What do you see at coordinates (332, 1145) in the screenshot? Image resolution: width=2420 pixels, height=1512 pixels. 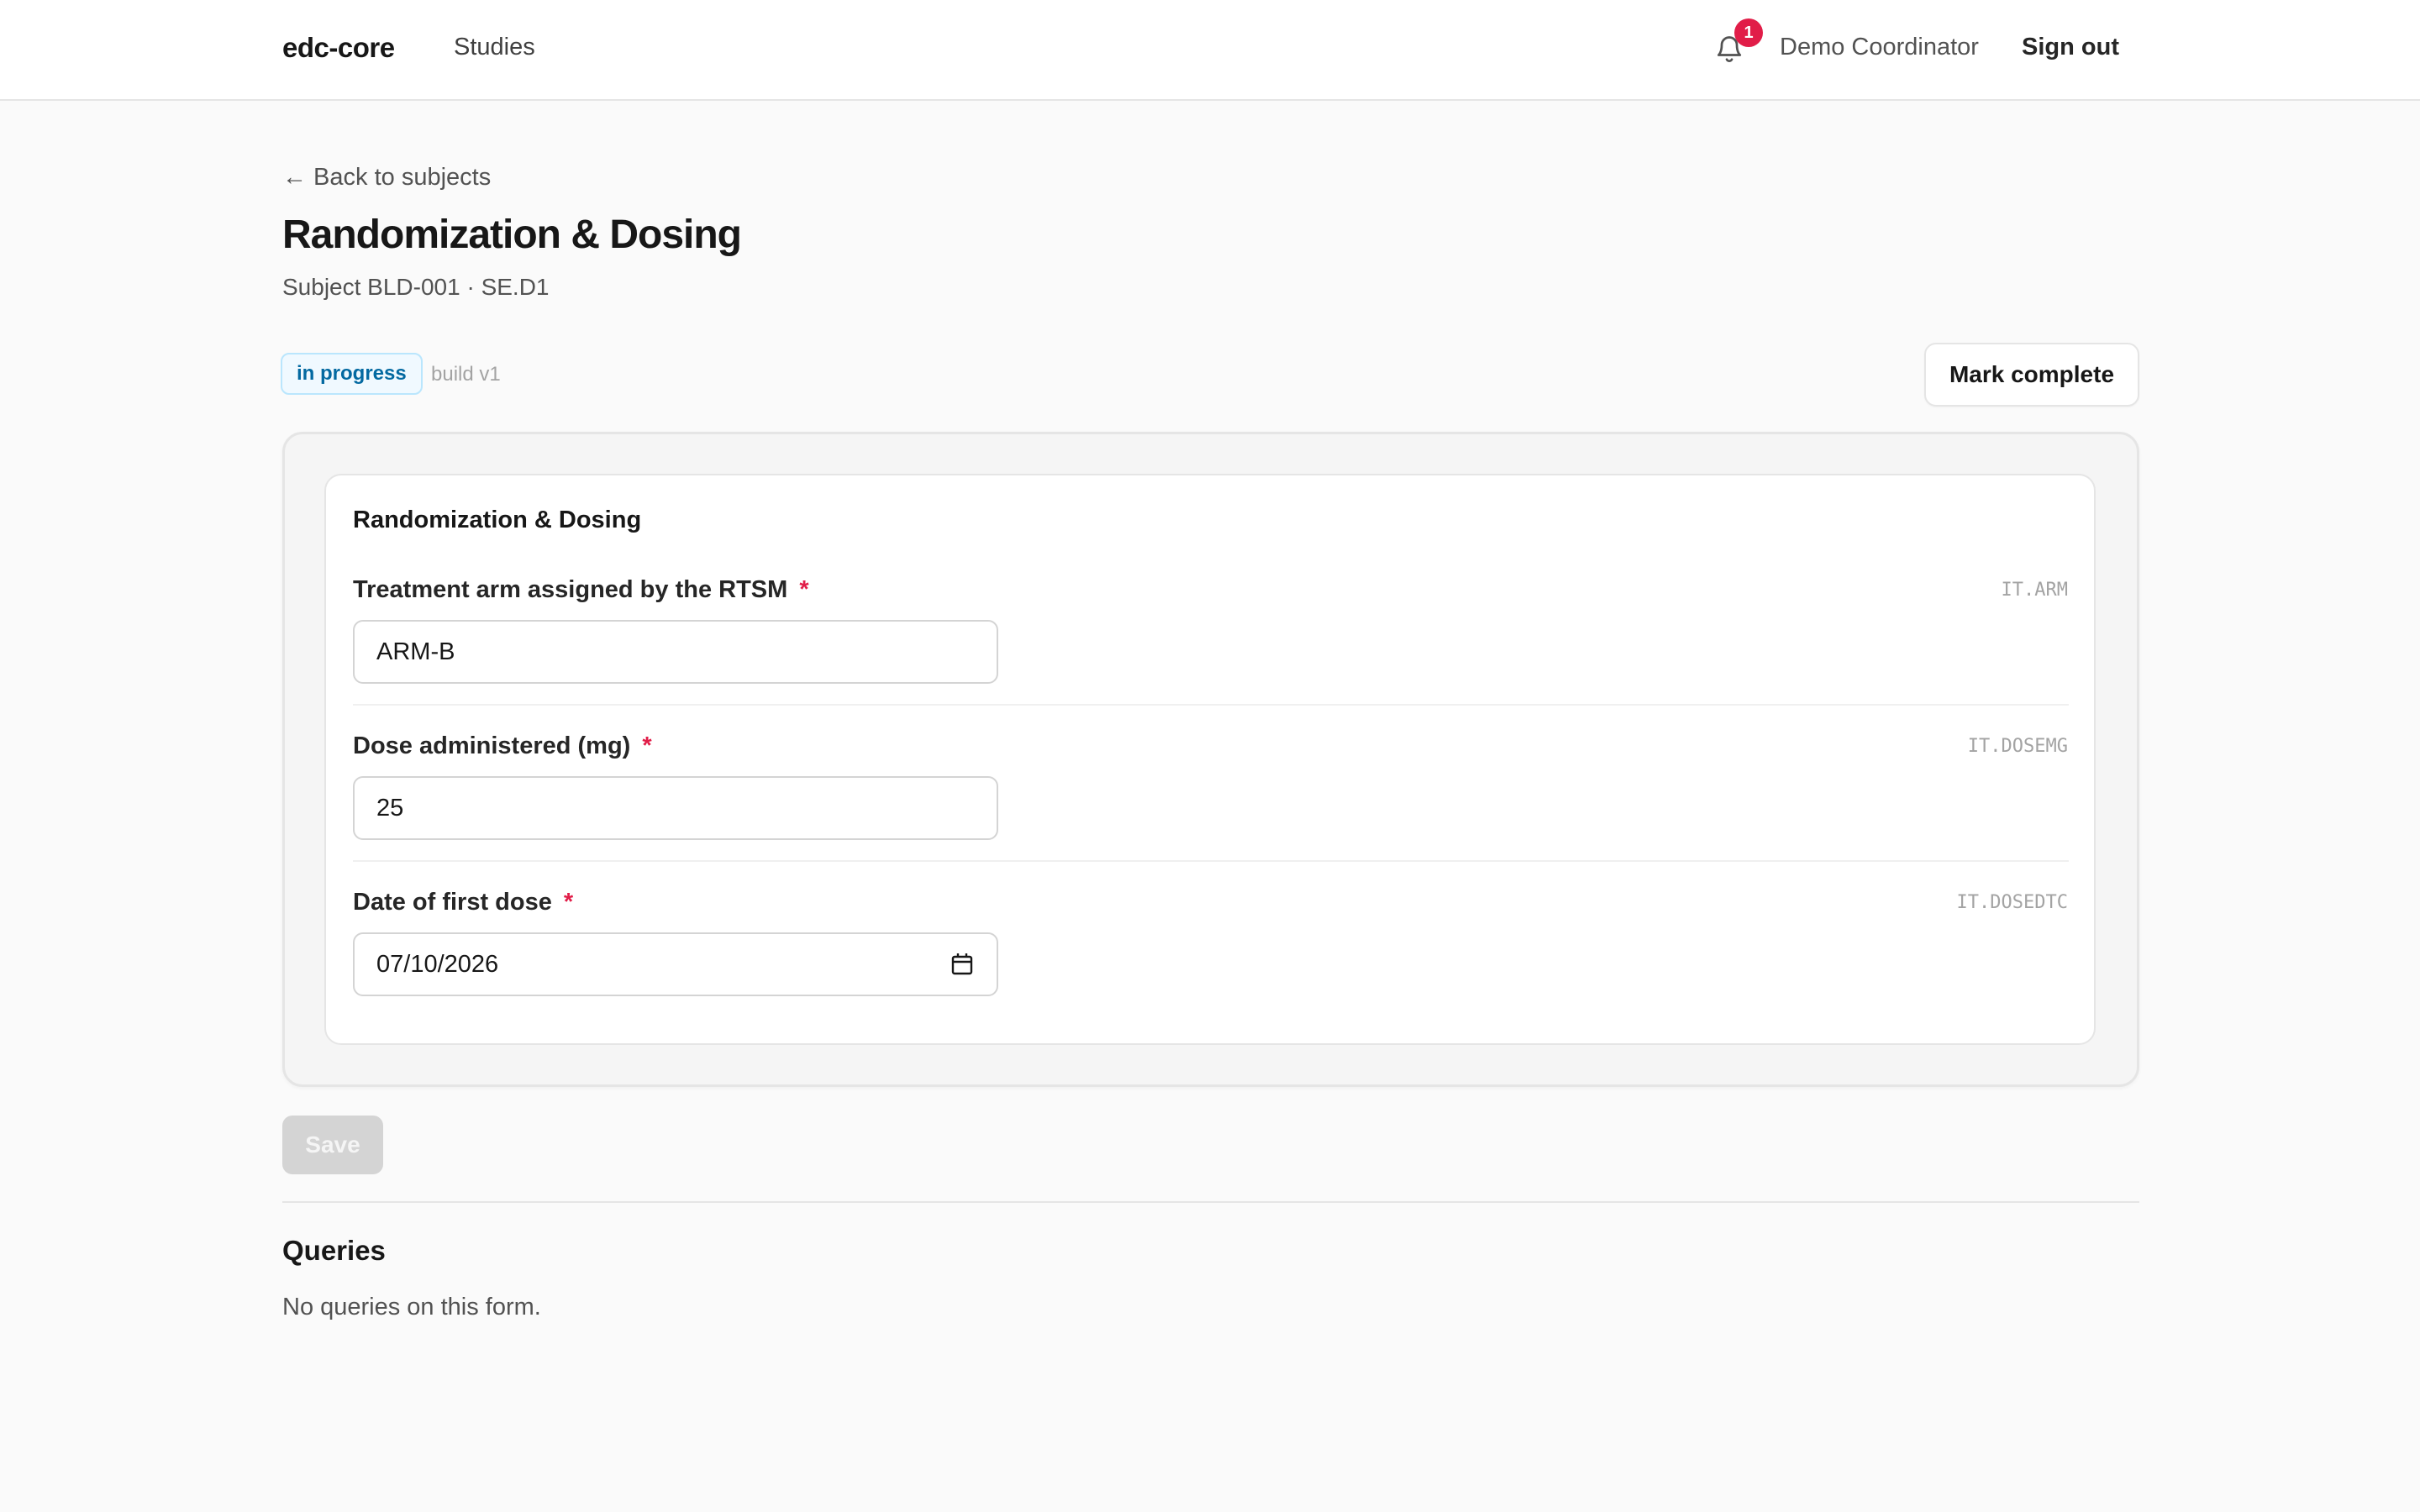 I see `save-button: Save` at bounding box center [332, 1145].